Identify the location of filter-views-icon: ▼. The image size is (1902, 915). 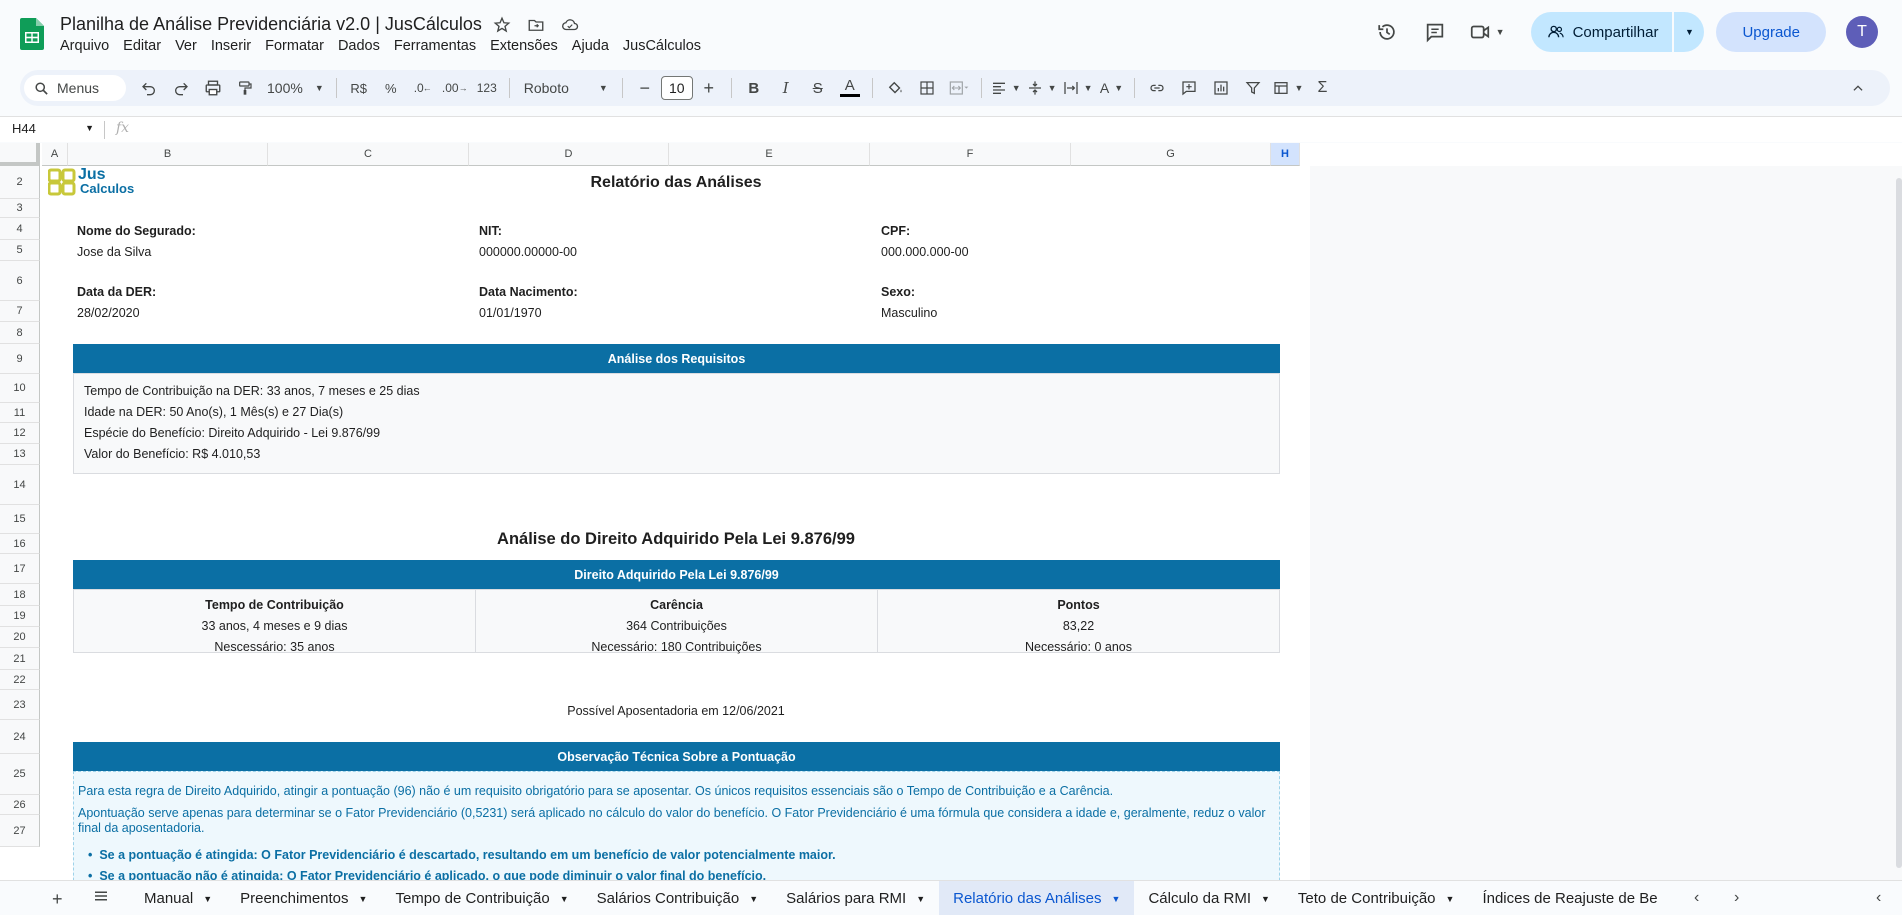
(1287, 88).